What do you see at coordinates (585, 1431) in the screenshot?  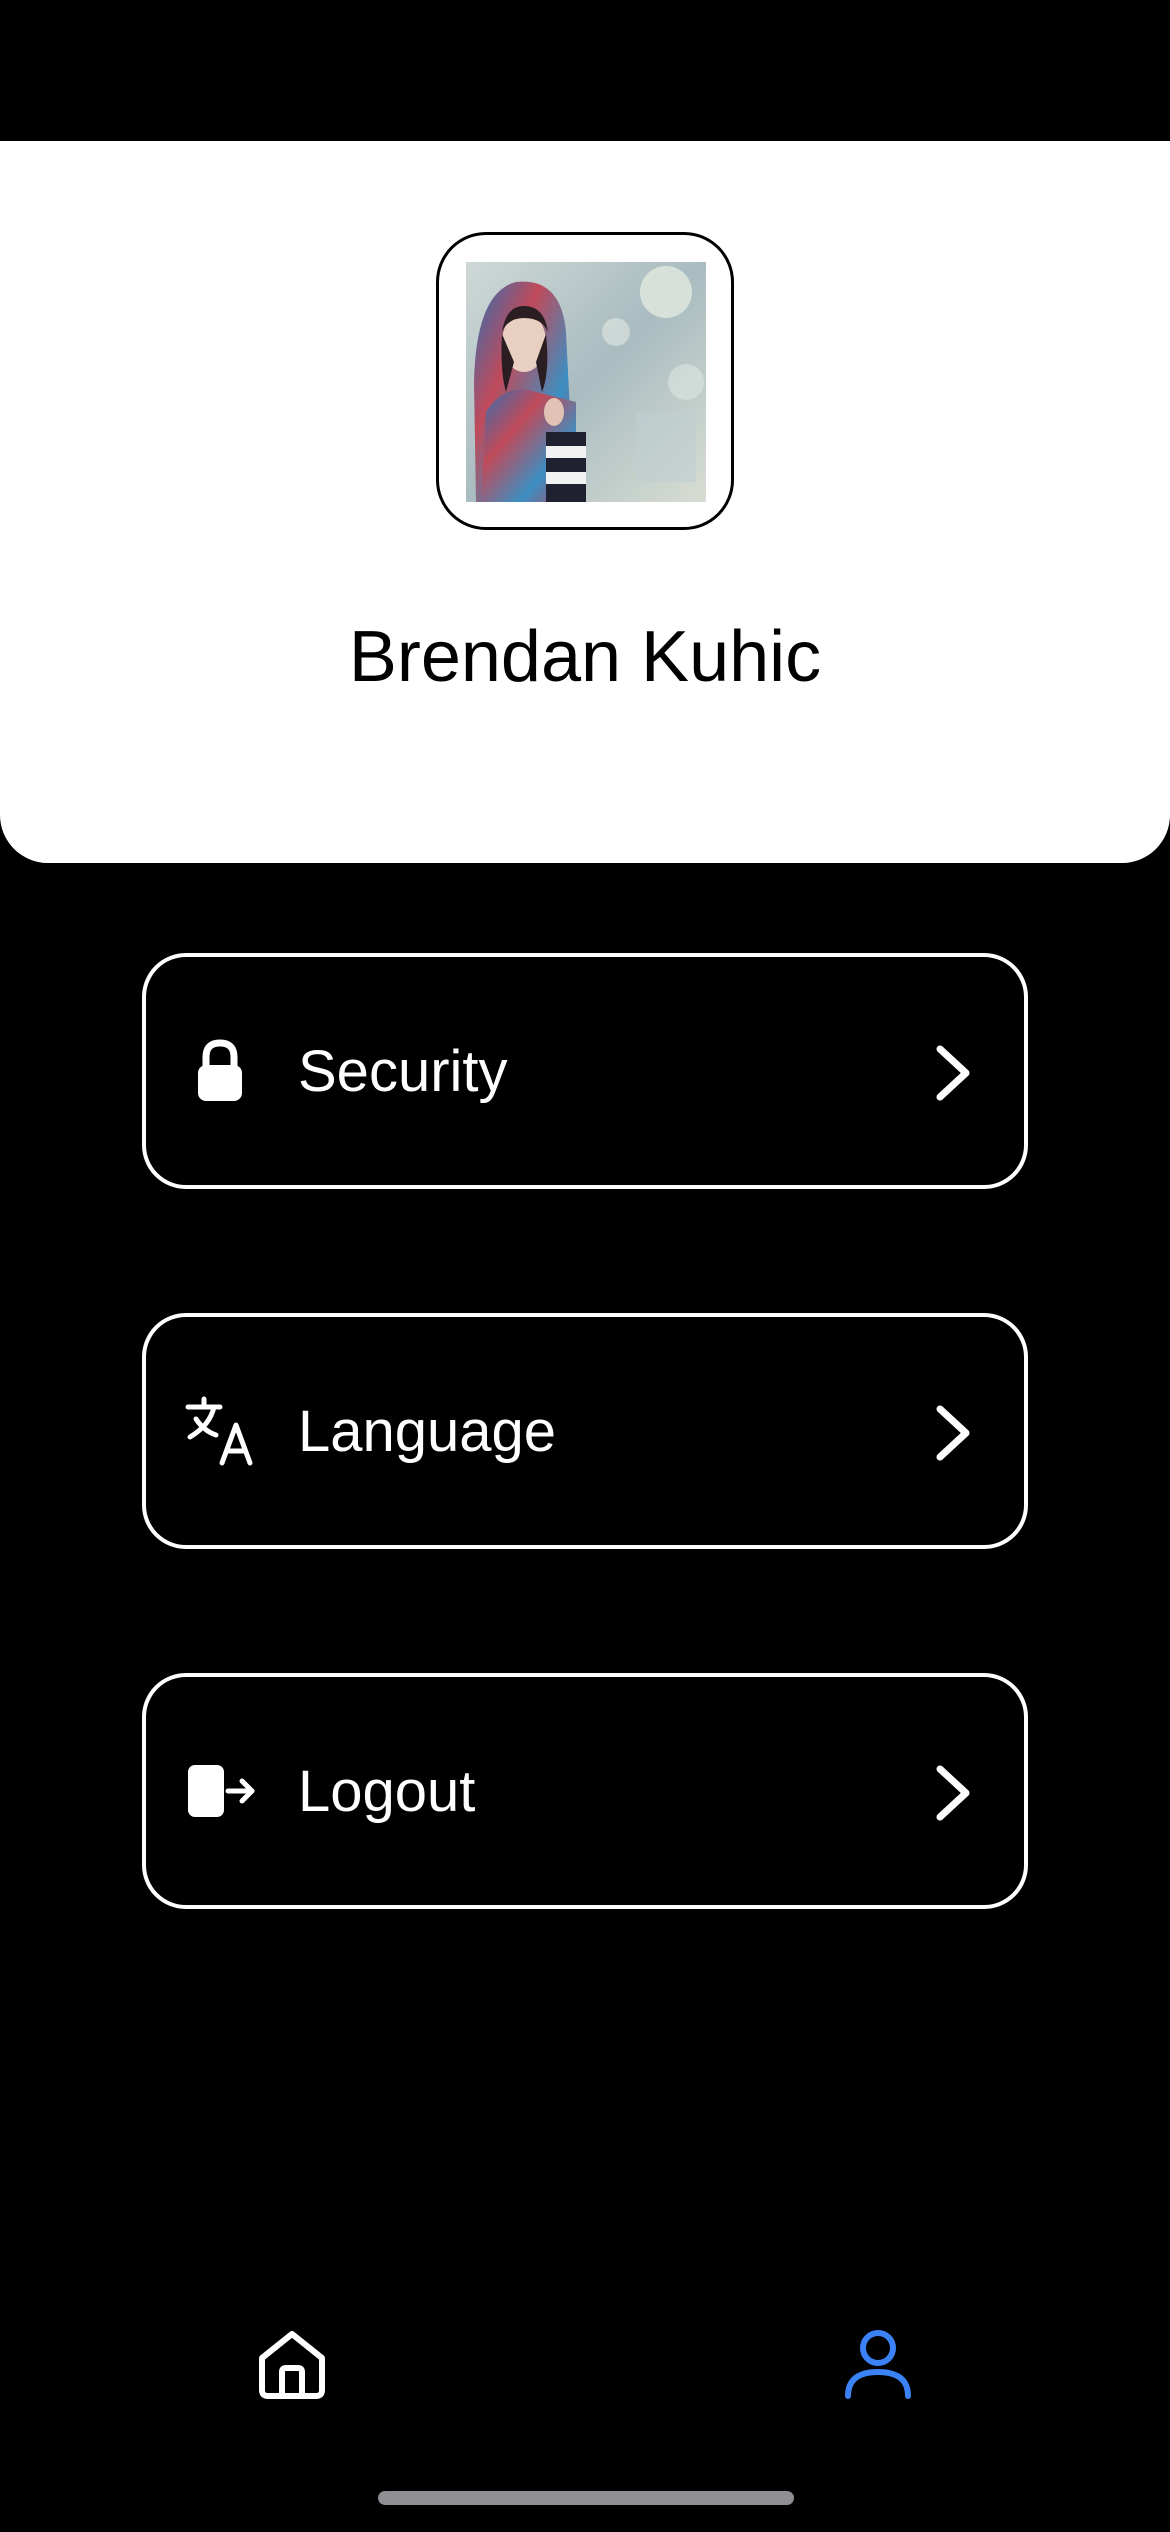 I see `menu-item-language: Language` at bounding box center [585, 1431].